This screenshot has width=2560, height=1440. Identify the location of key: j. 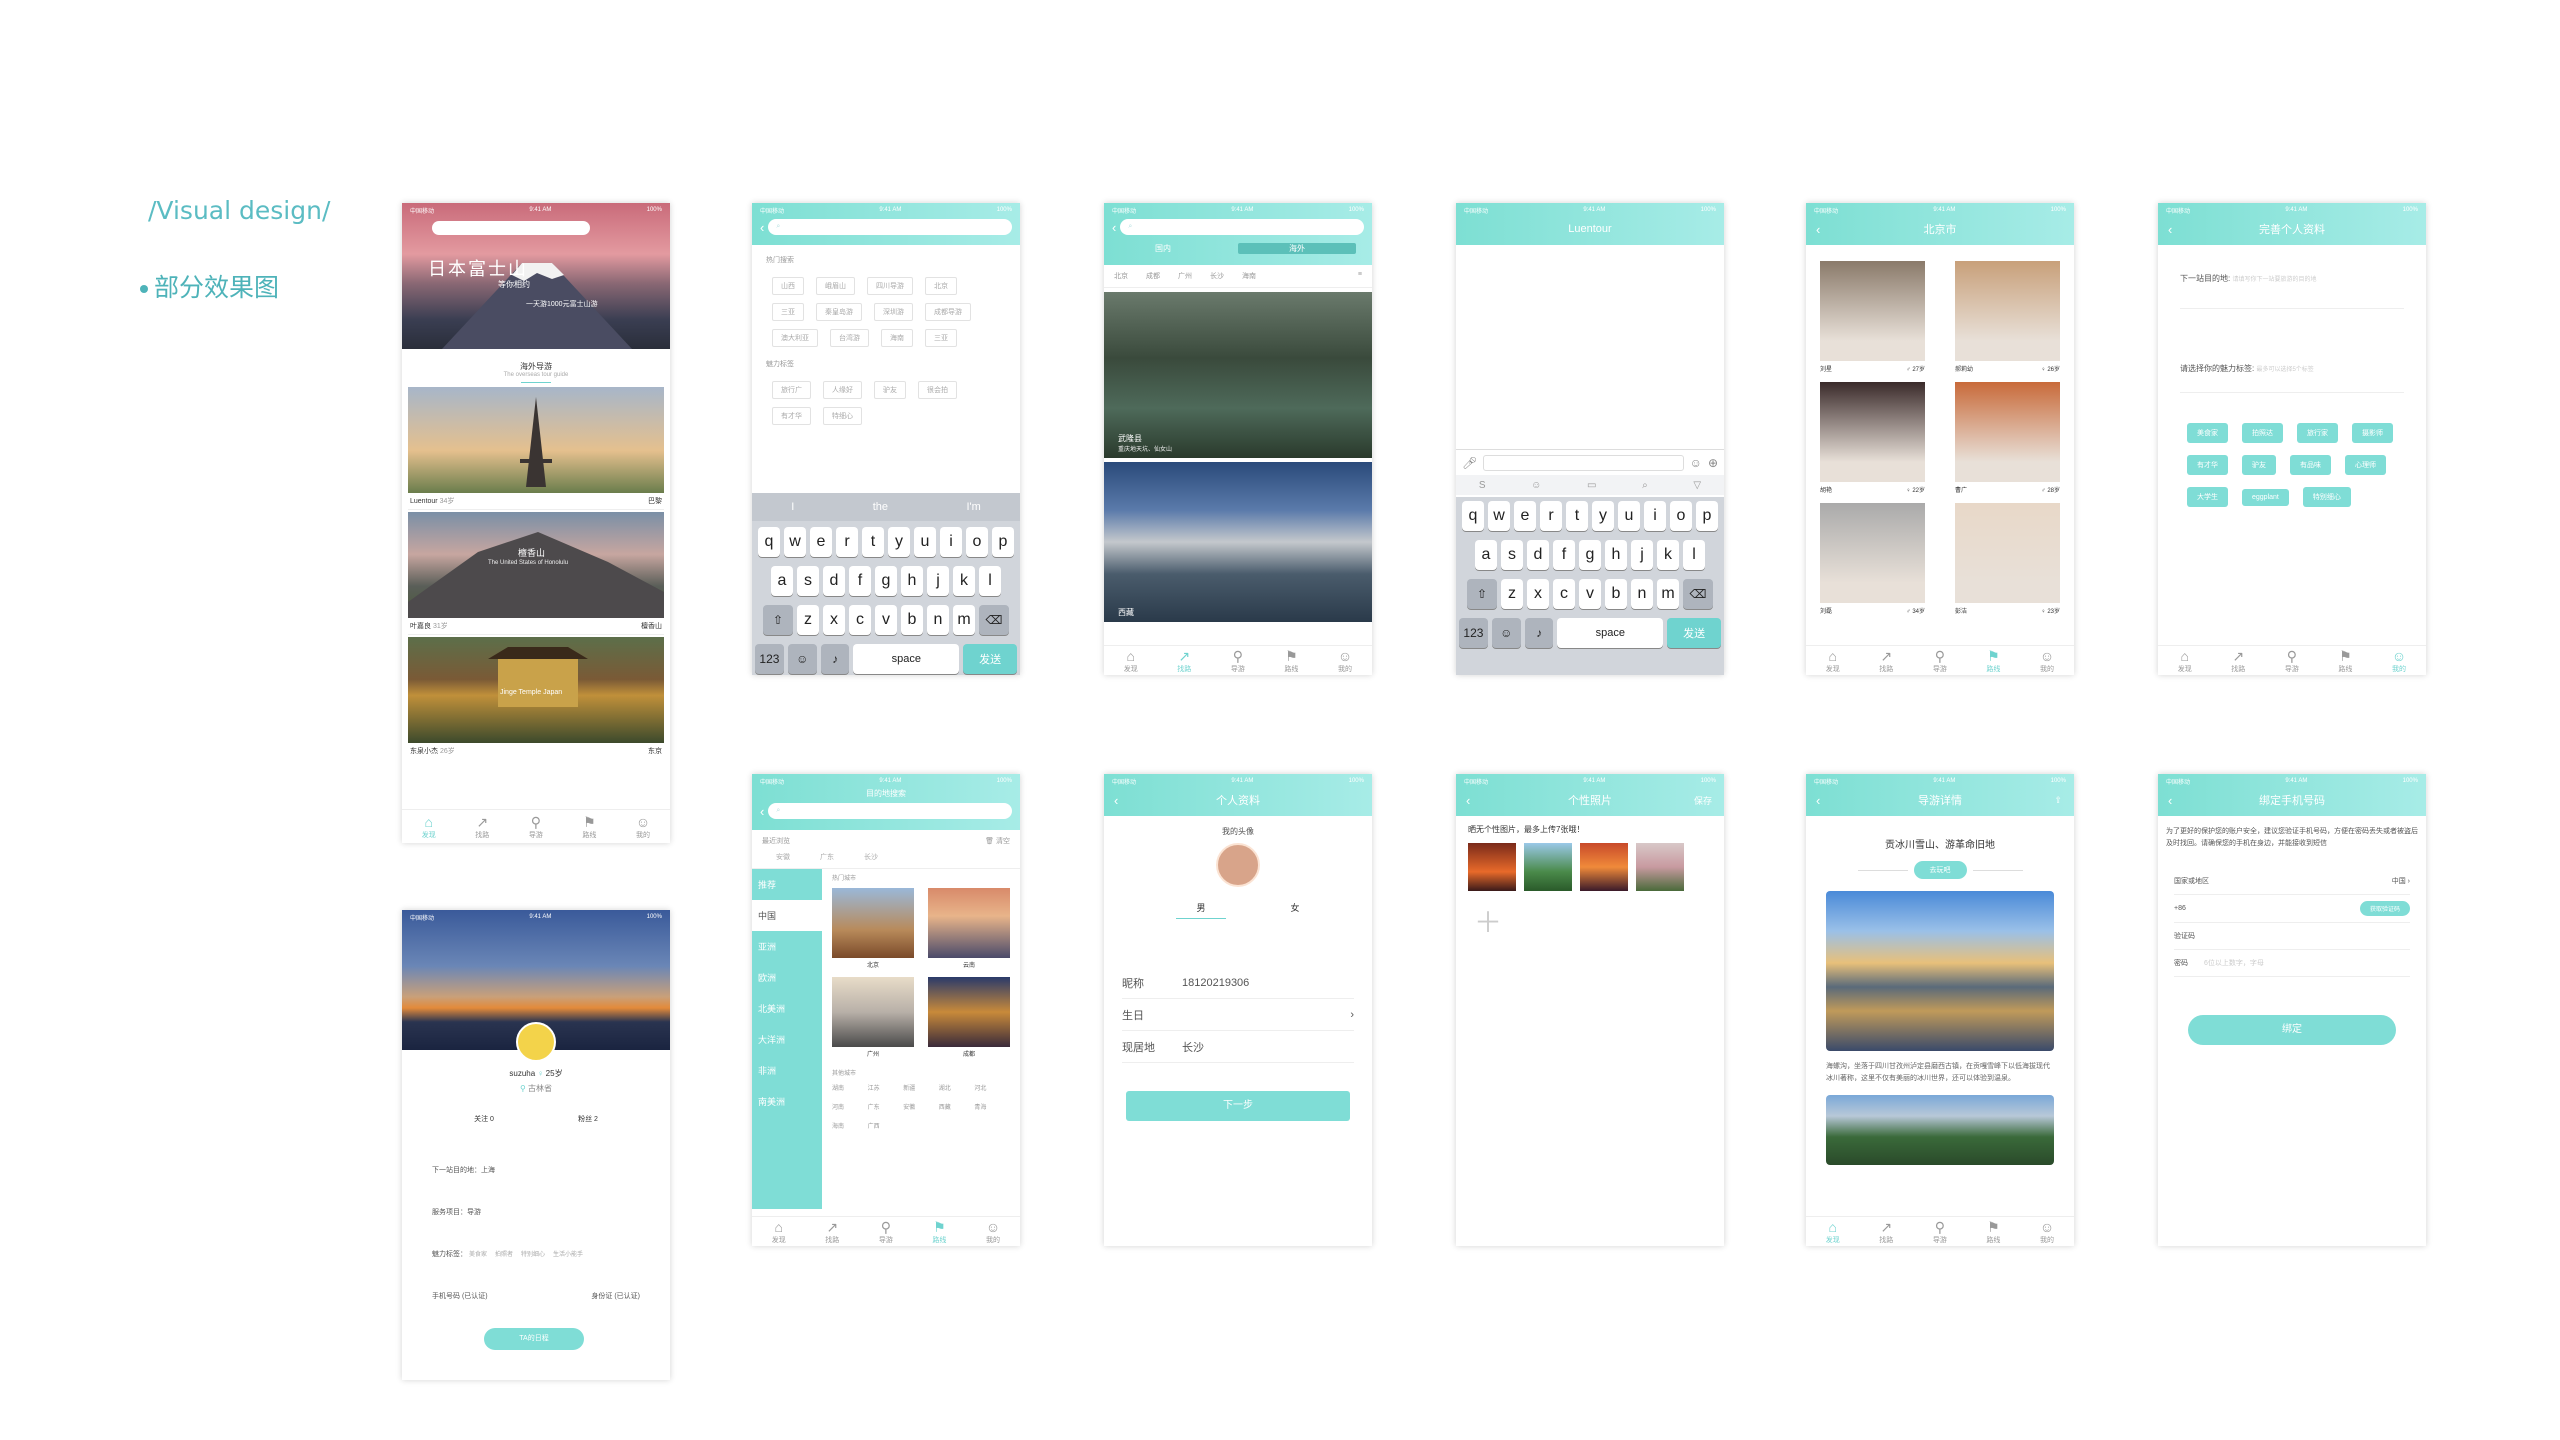
(938, 581).